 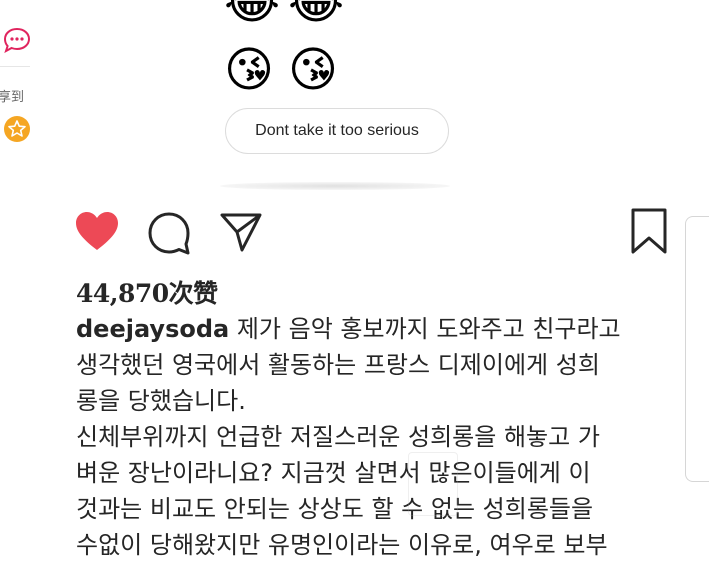 I want to click on heart-icon, so click(x=97, y=233).